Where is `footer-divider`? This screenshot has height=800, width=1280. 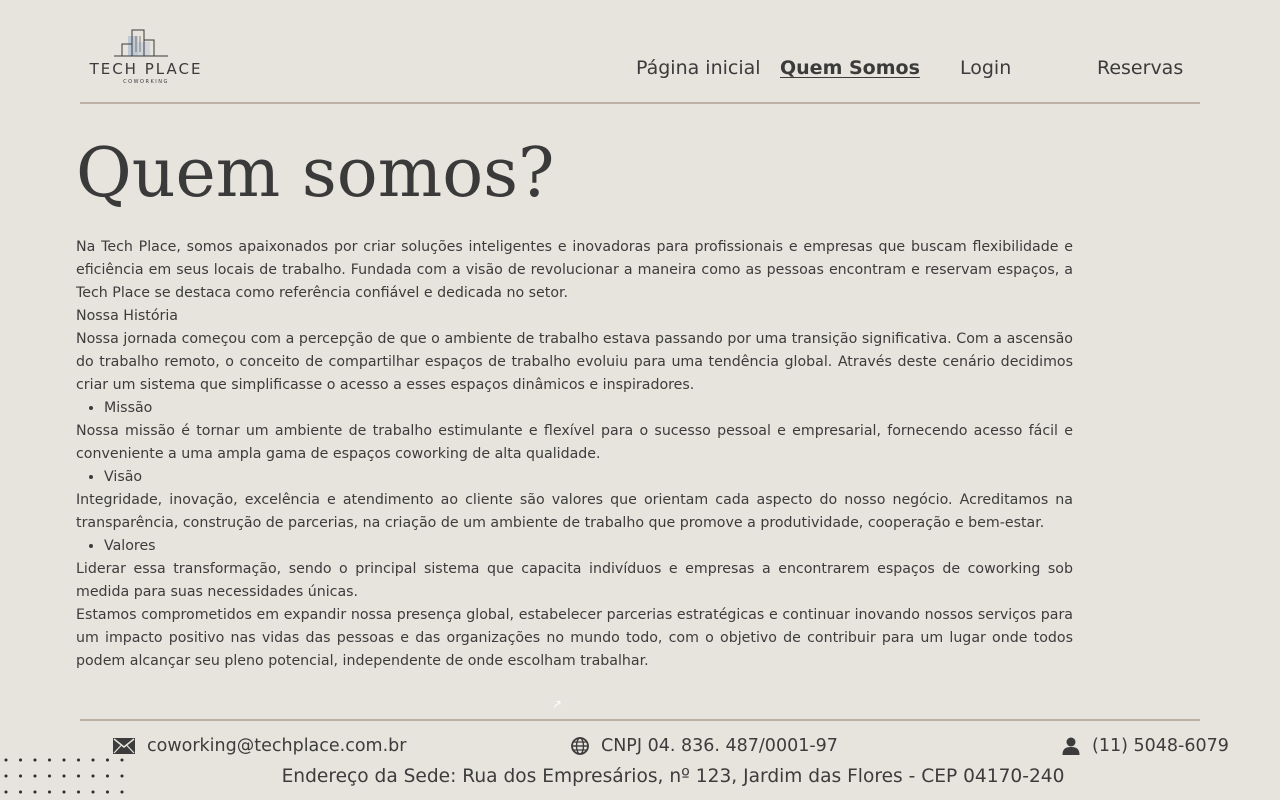
footer-divider is located at coordinates (640, 720).